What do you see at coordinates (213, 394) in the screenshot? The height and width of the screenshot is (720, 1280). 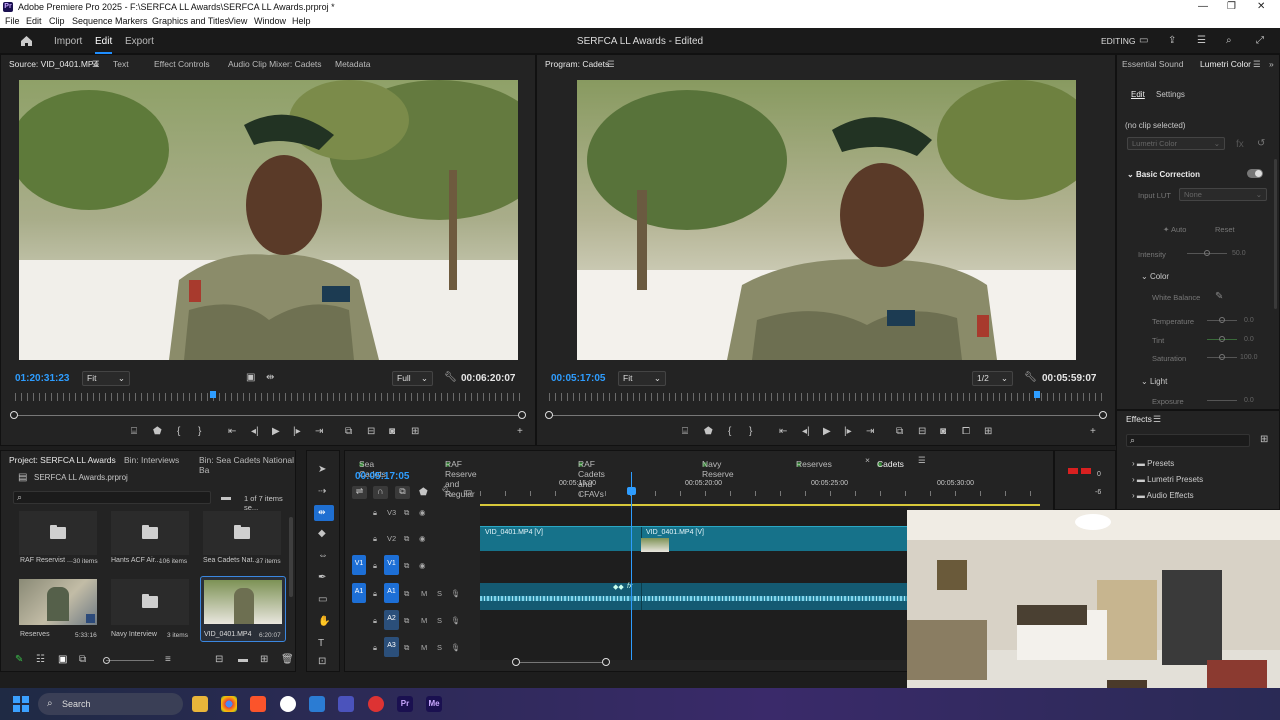 I see `source-playhead` at bounding box center [213, 394].